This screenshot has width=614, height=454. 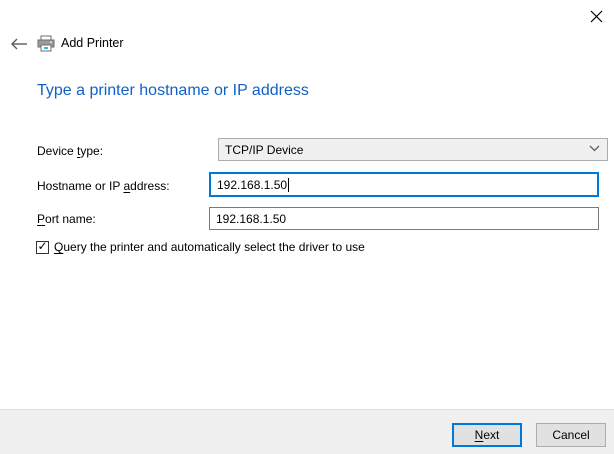 I want to click on back-arrow-icon, so click(x=19, y=44).